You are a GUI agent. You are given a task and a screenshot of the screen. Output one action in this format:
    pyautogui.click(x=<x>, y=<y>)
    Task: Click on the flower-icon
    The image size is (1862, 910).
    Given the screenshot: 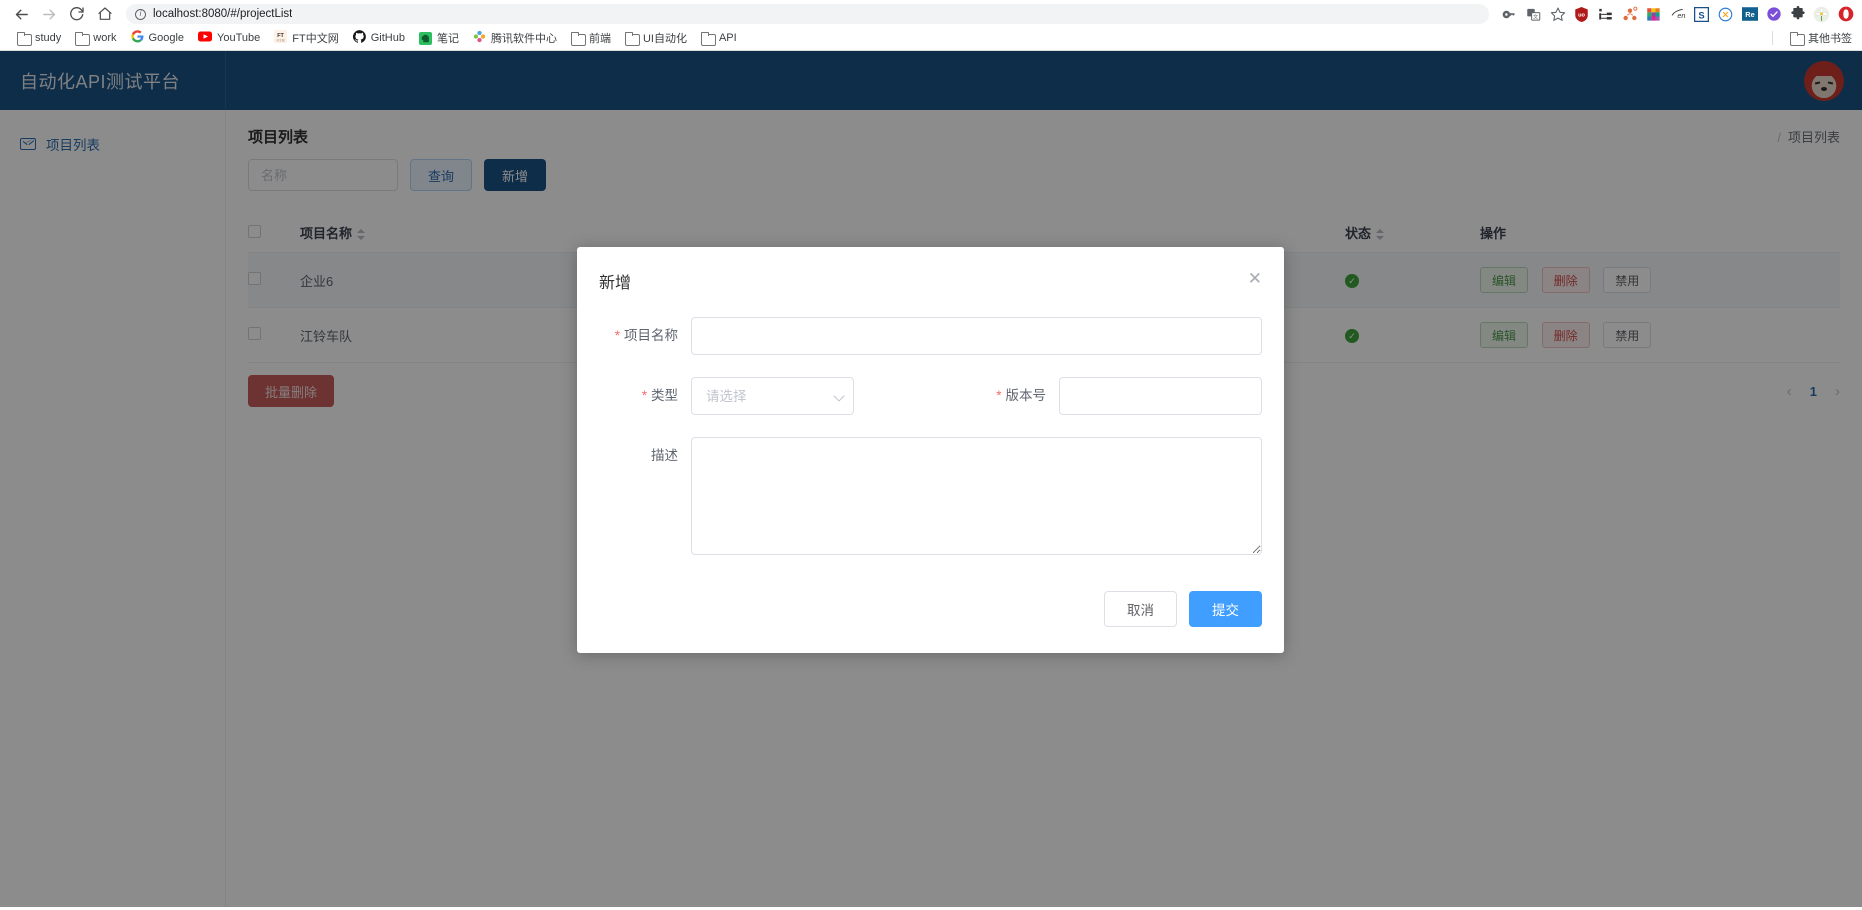 What is the action you would take?
    pyautogui.click(x=1821, y=14)
    